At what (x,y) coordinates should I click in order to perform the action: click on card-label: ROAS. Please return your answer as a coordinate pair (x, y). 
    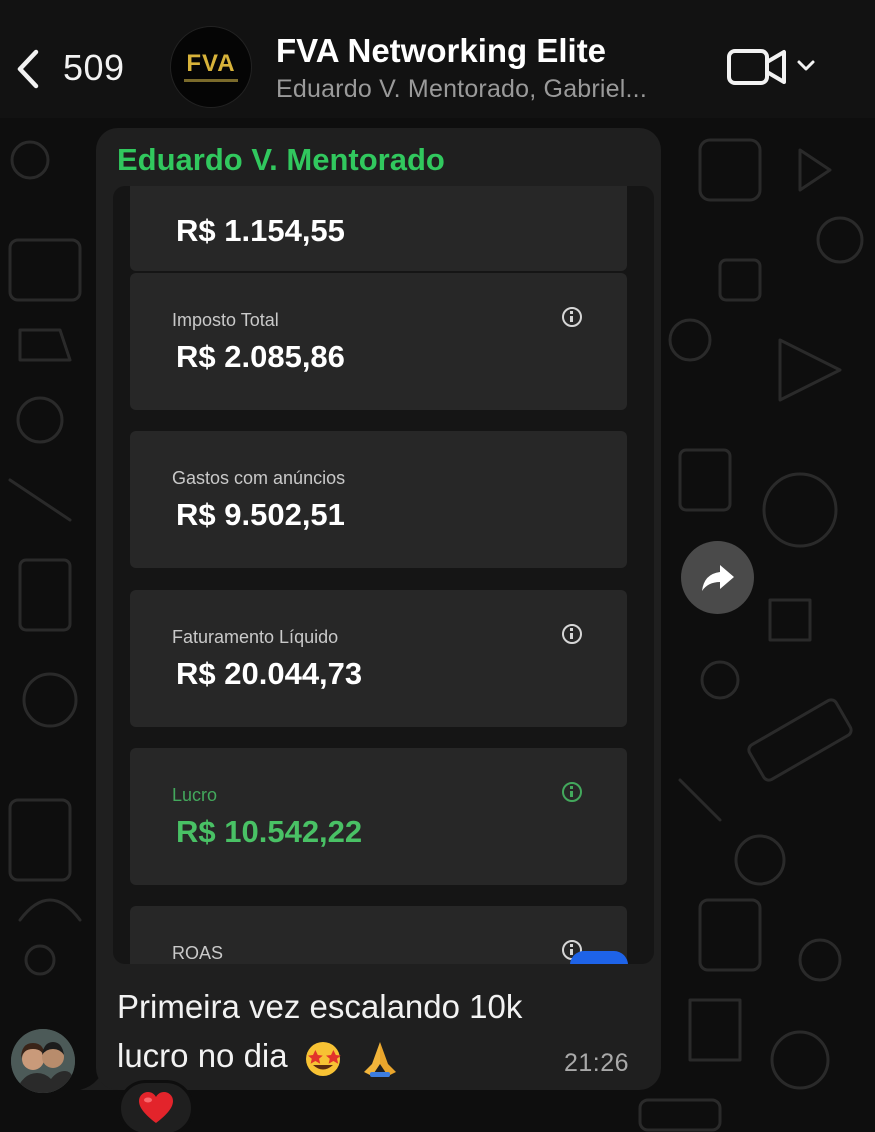
    Looking at the image, I should click on (198, 953).